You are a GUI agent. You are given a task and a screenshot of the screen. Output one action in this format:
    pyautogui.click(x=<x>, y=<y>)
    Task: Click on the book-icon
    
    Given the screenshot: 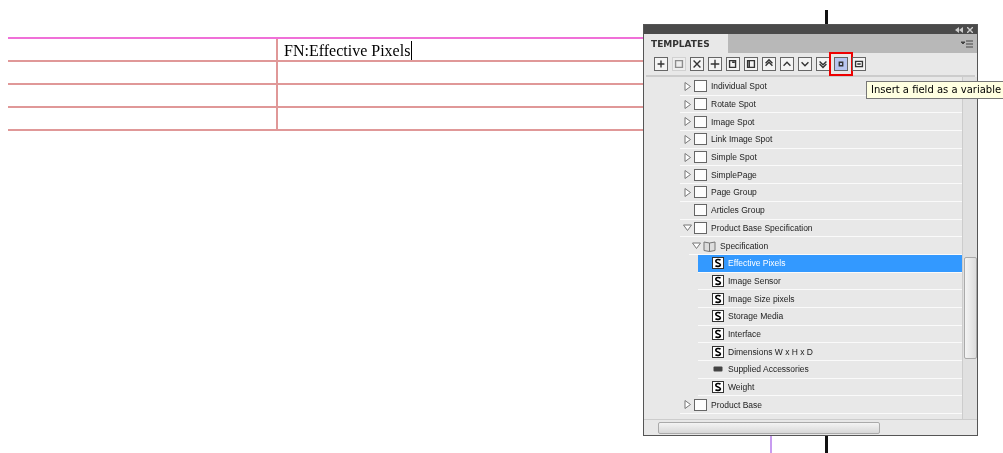 What is the action you would take?
    pyautogui.click(x=709, y=245)
    